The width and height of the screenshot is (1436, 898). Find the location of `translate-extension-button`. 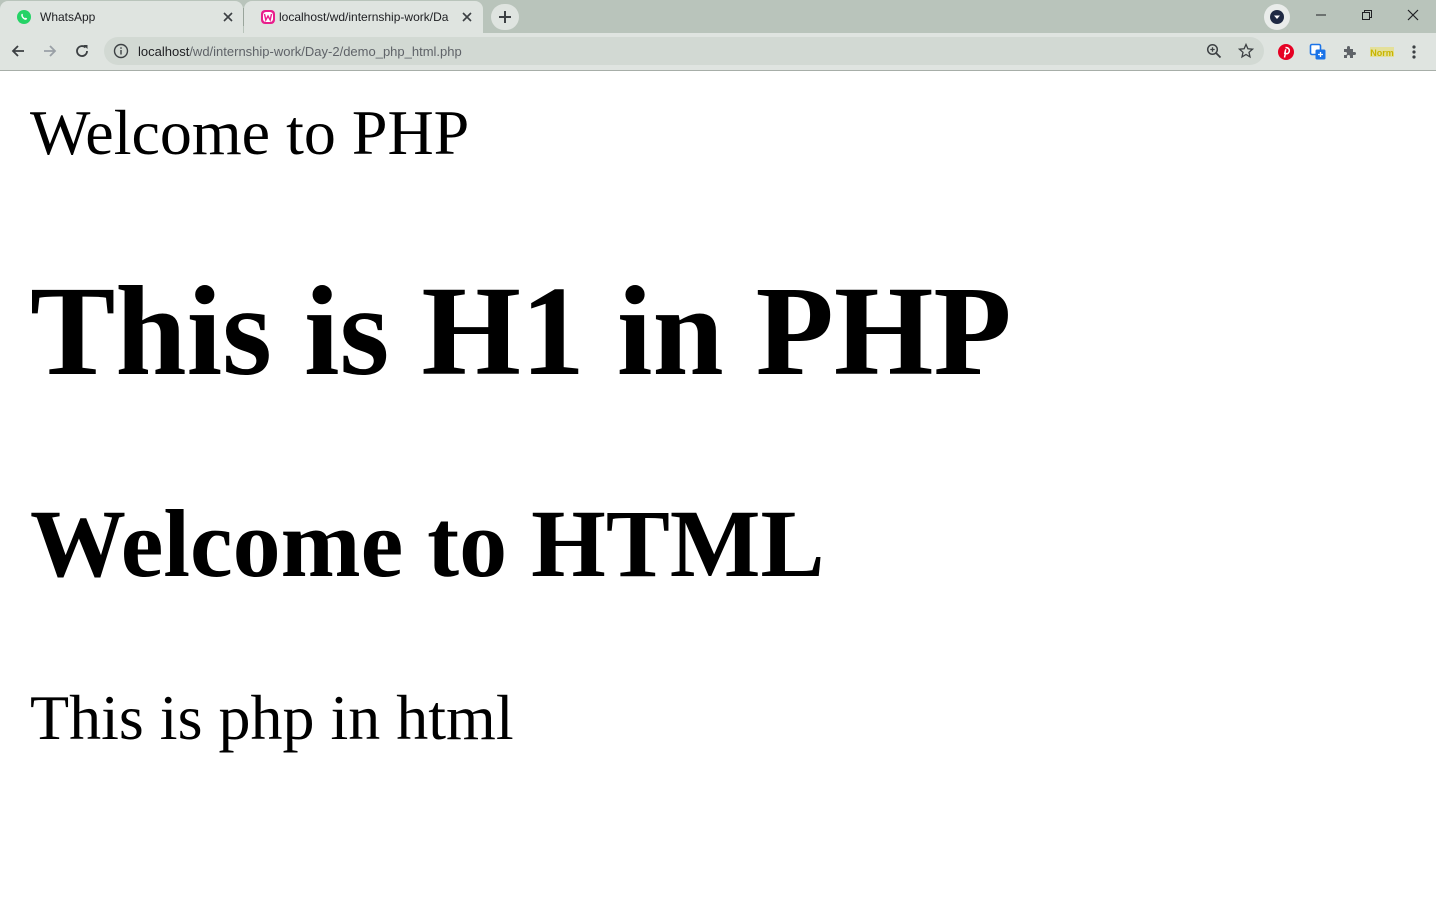

translate-extension-button is located at coordinates (1318, 52).